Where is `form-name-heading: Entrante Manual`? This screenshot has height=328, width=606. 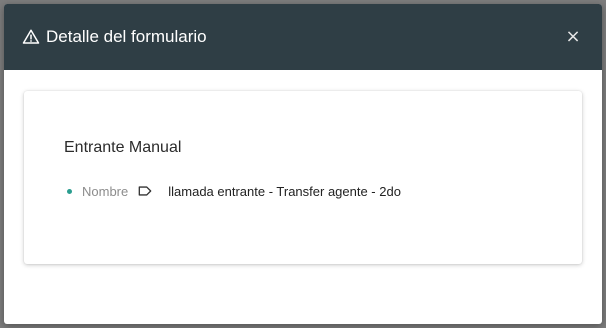 form-name-heading: Entrante Manual is located at coordinates (123, 147).